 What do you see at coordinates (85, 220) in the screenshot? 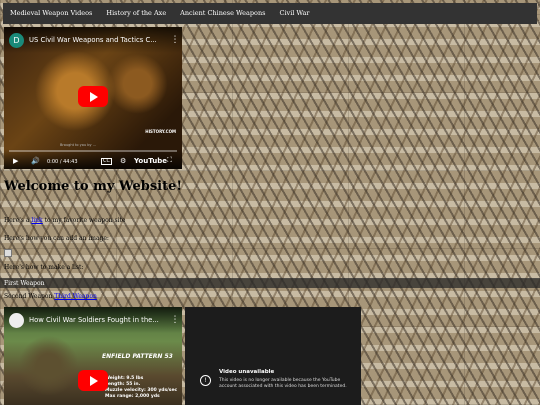
I see `p1-suffix: to my favorite weapon site` at bounding box center [85, 220].